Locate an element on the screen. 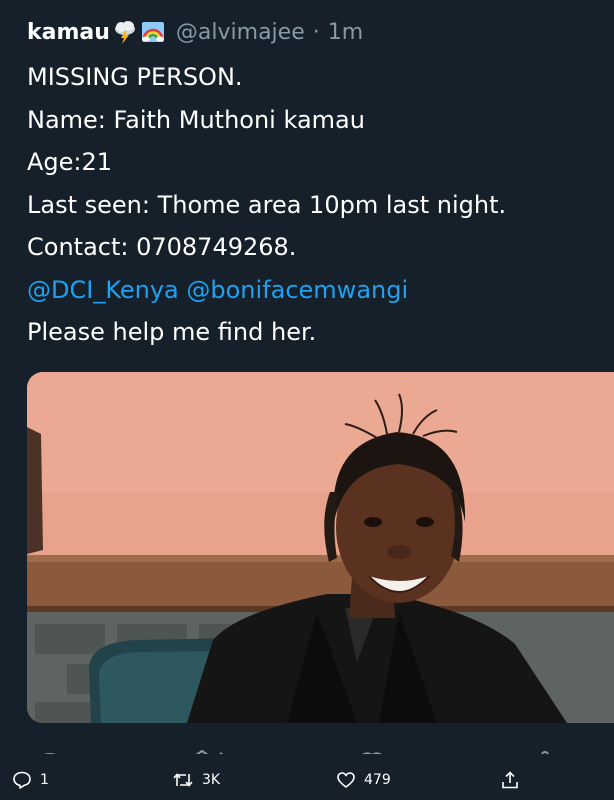 Image resolution: width=614 pixels, height=800 pixels. share-icon is located at coordinates (510, 780).